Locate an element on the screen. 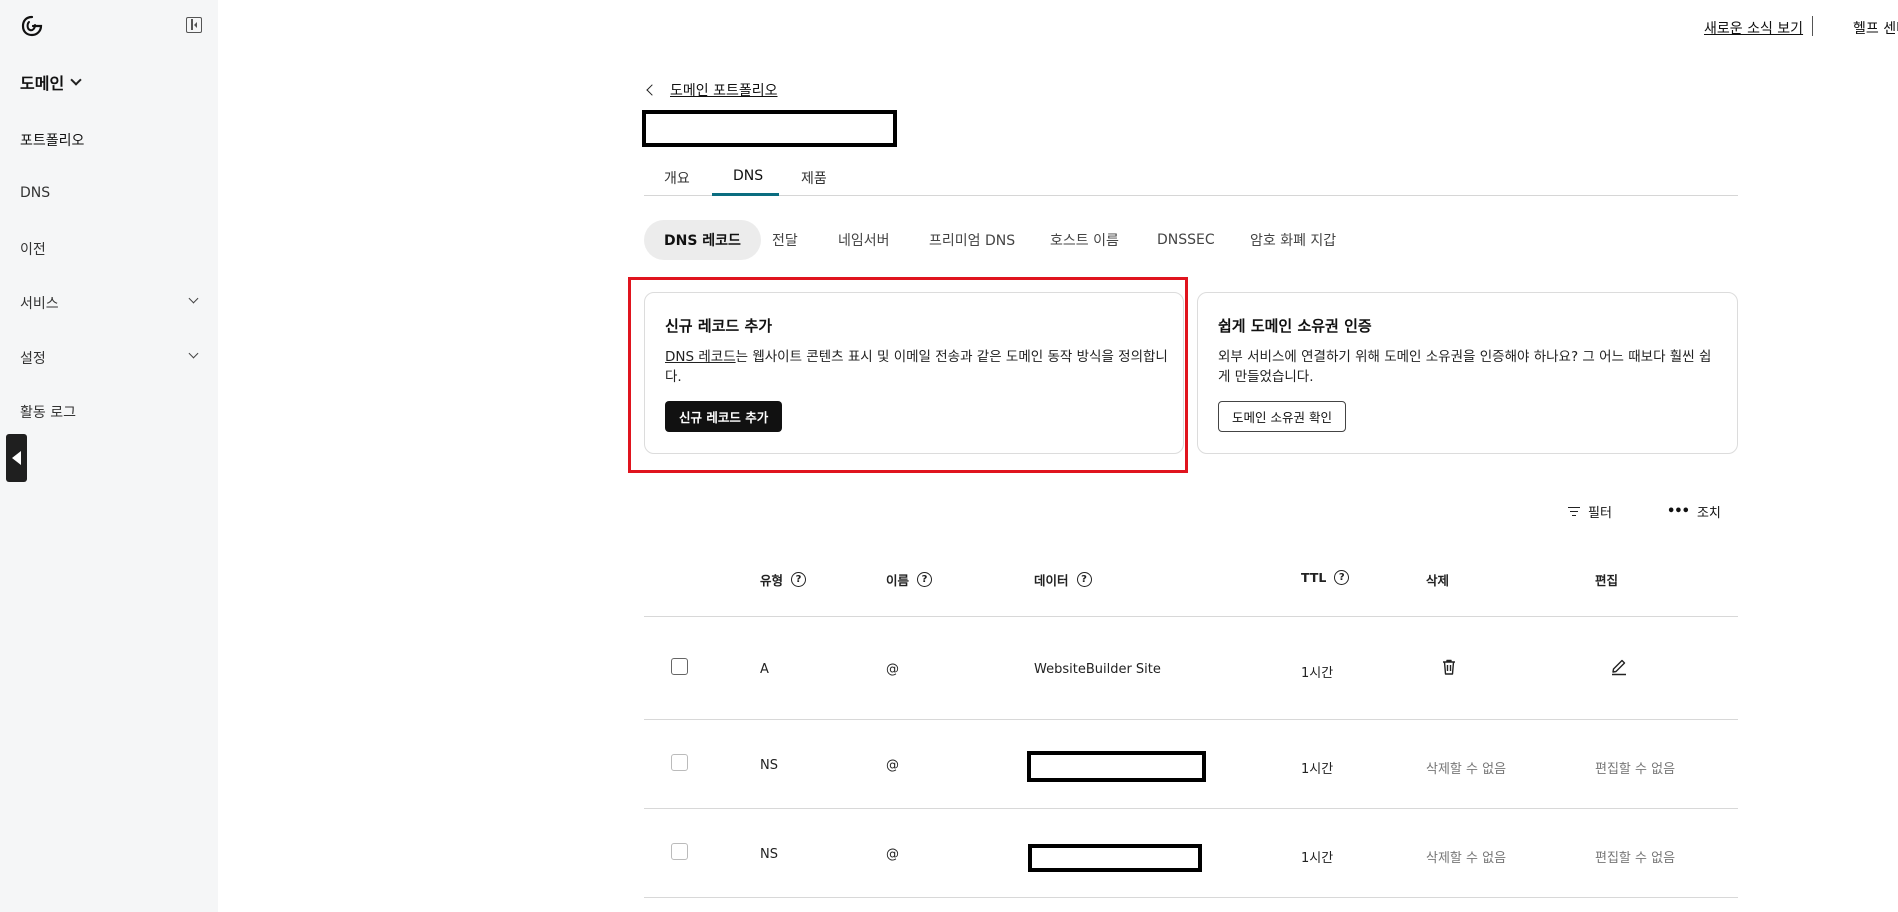 The width and height of the screenshot is (1898, 912). subtab-forwarding: 전달 is located at coordinates (785, 240).